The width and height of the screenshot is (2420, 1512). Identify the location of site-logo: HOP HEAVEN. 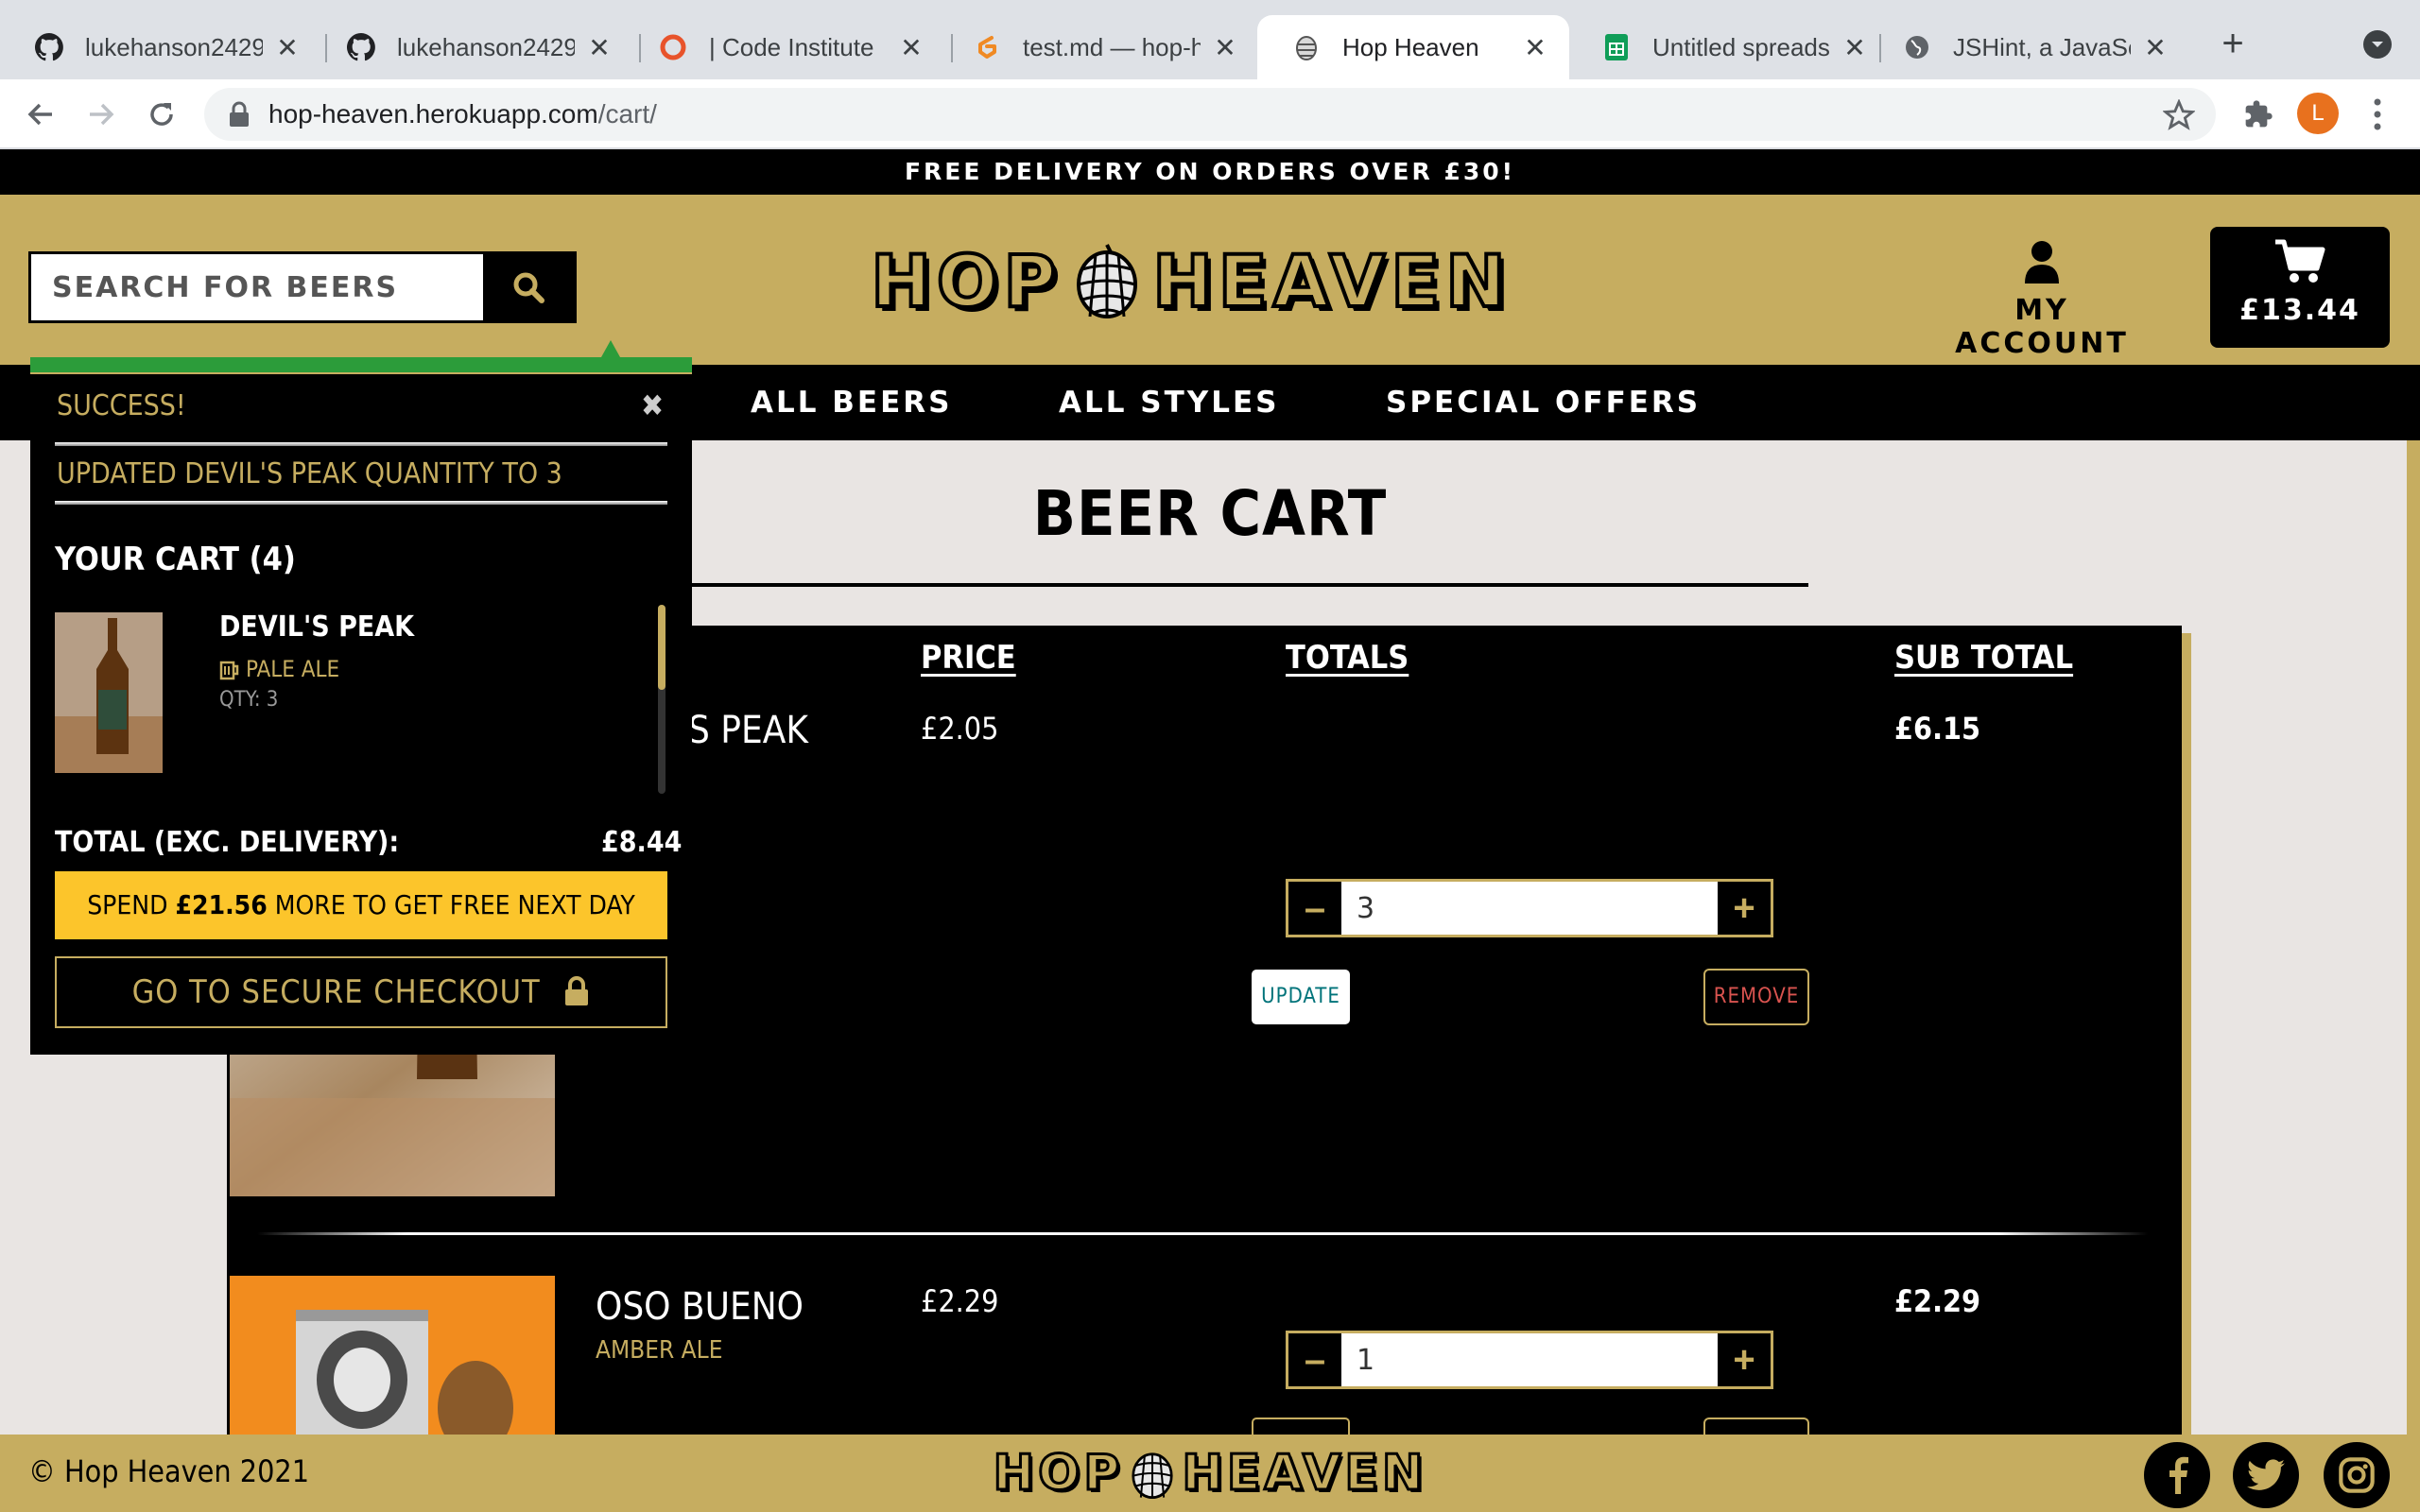
(1191, 281).